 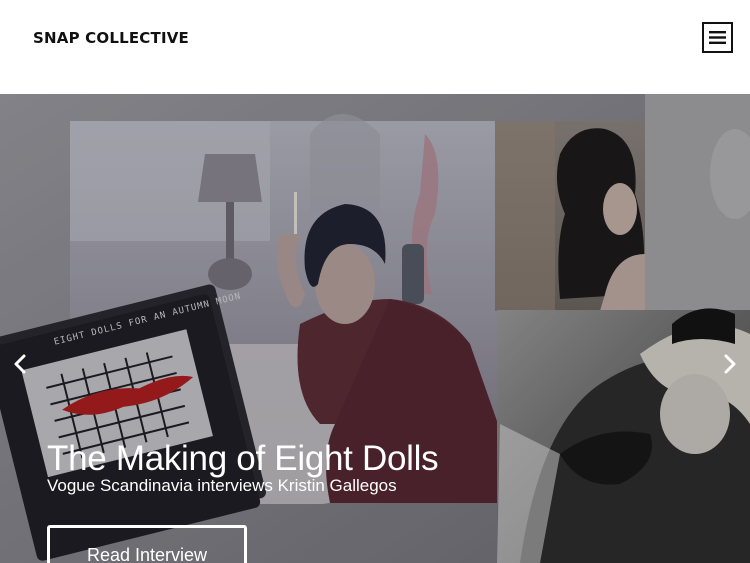 What do you see at coordinates (243, 458) in the screenshot?
I see `slide-title: The Making of Eight Dolls` at bounding box center [243, 458].